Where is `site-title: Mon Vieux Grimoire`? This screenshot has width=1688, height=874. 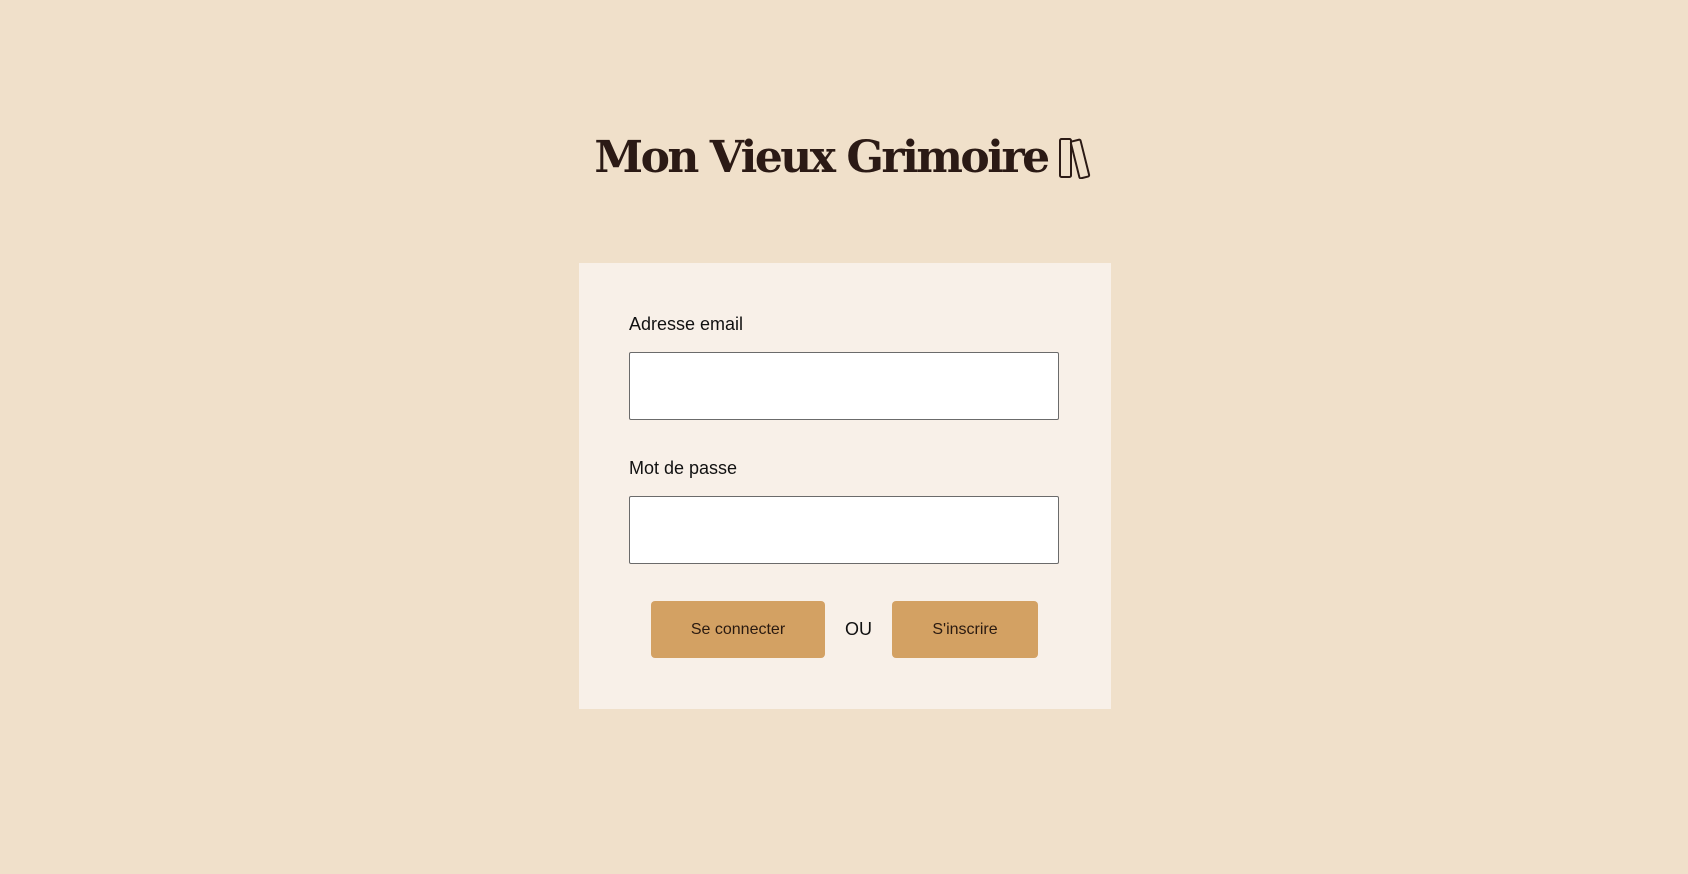
site-title: Mon Vieux Grimoire is located at coordinates (822, 157).